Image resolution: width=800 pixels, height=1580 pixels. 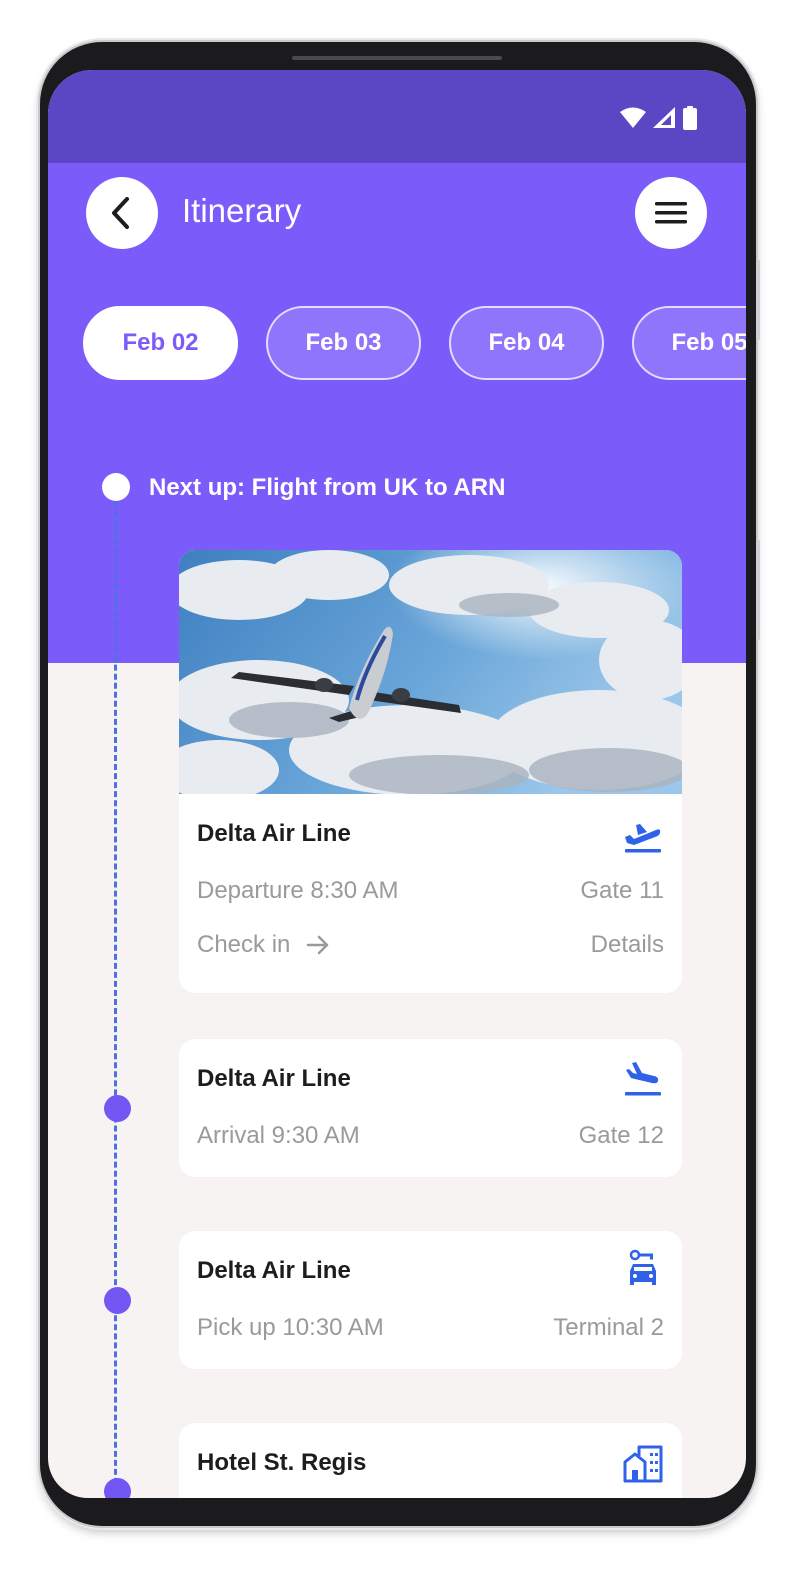 I want to click on gate-number: Gate 11, so click(x=622, y=890).